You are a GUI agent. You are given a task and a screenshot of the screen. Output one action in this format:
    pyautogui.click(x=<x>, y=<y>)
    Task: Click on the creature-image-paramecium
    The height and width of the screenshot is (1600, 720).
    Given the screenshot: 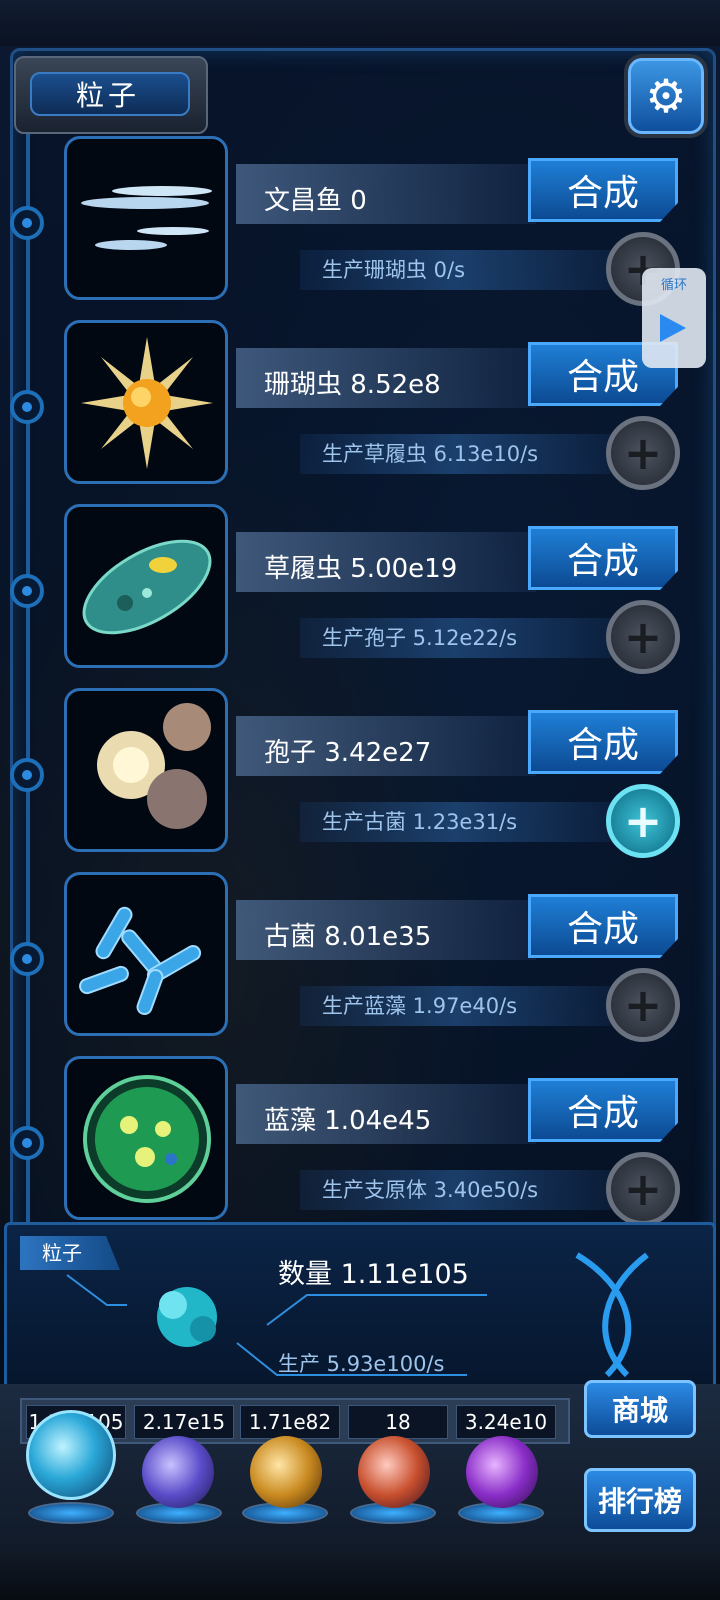 What is the action you would take?
    pyautogui.click(x=146, y=586)
    